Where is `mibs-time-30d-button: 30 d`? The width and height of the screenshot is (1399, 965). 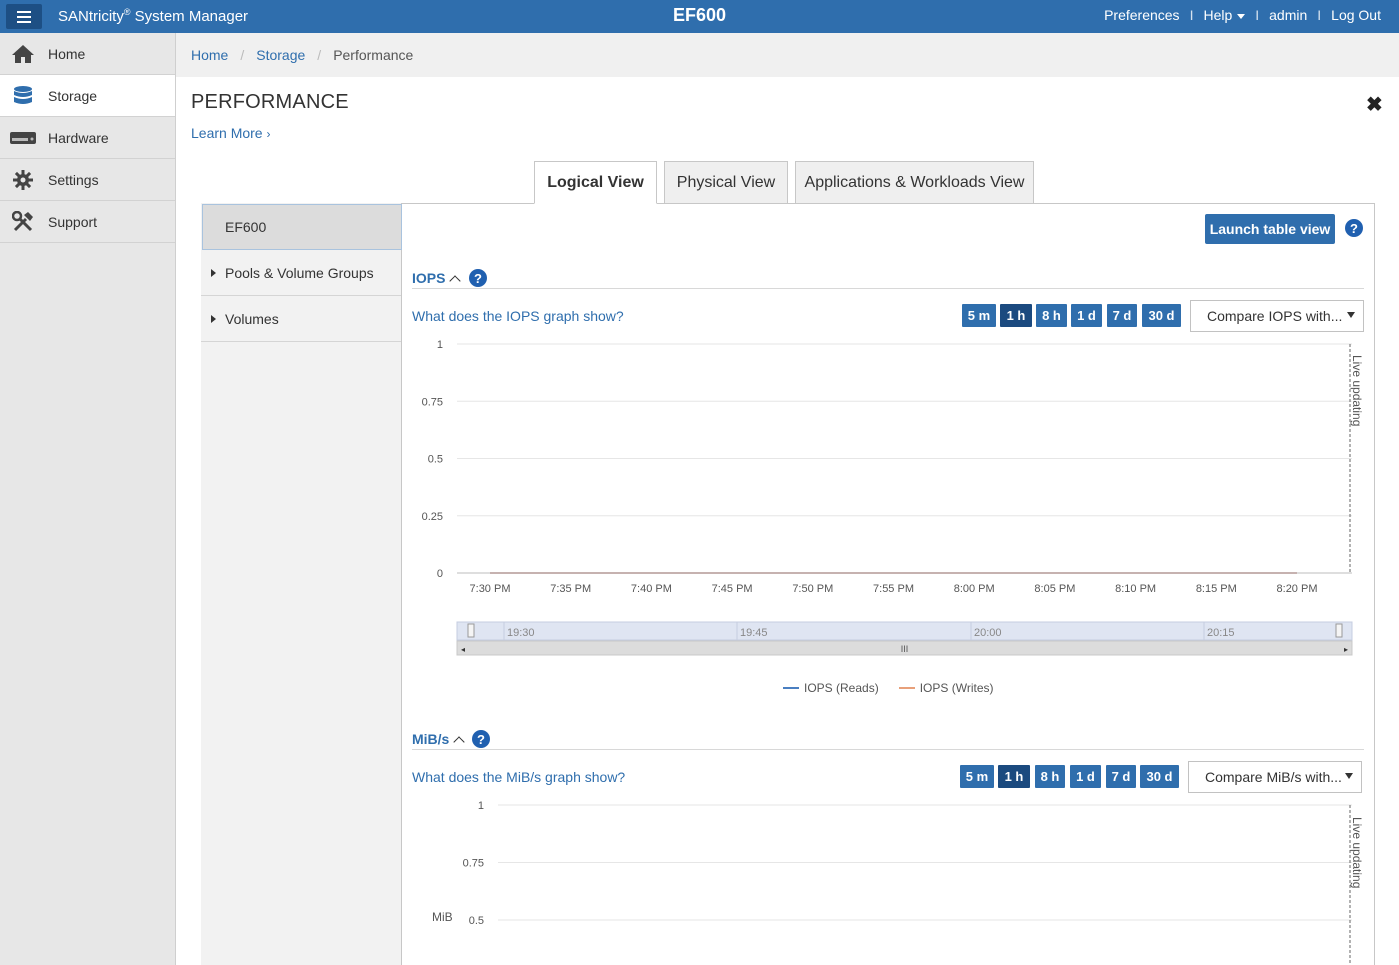 mibs-time-30d-button: 30 d is located at coordinates (1159, 776).